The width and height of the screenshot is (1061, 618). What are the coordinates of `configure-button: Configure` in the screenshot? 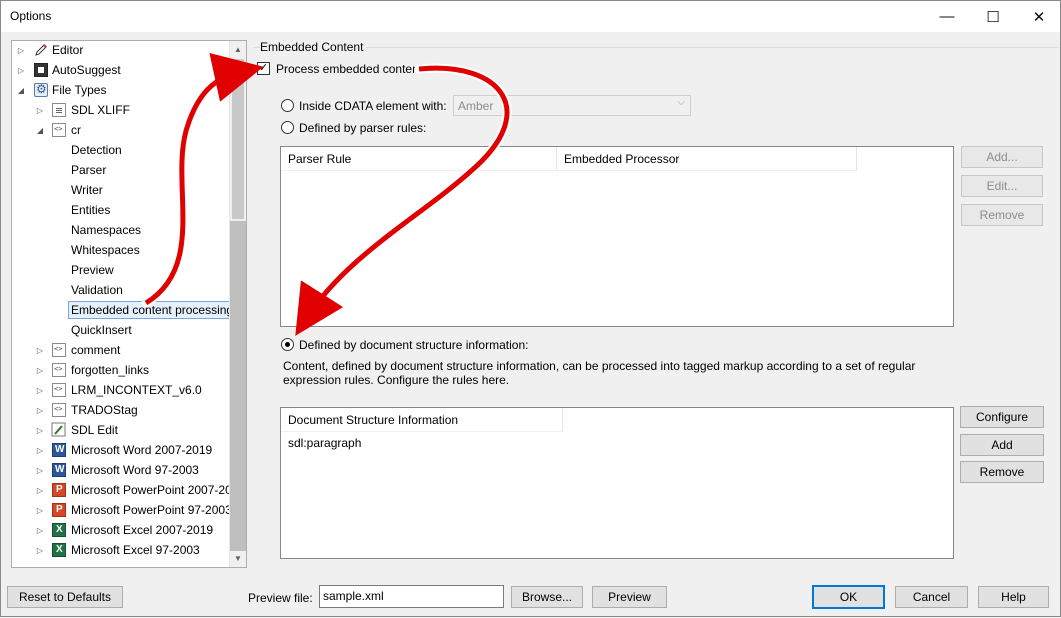 It's located at (1002, 417).